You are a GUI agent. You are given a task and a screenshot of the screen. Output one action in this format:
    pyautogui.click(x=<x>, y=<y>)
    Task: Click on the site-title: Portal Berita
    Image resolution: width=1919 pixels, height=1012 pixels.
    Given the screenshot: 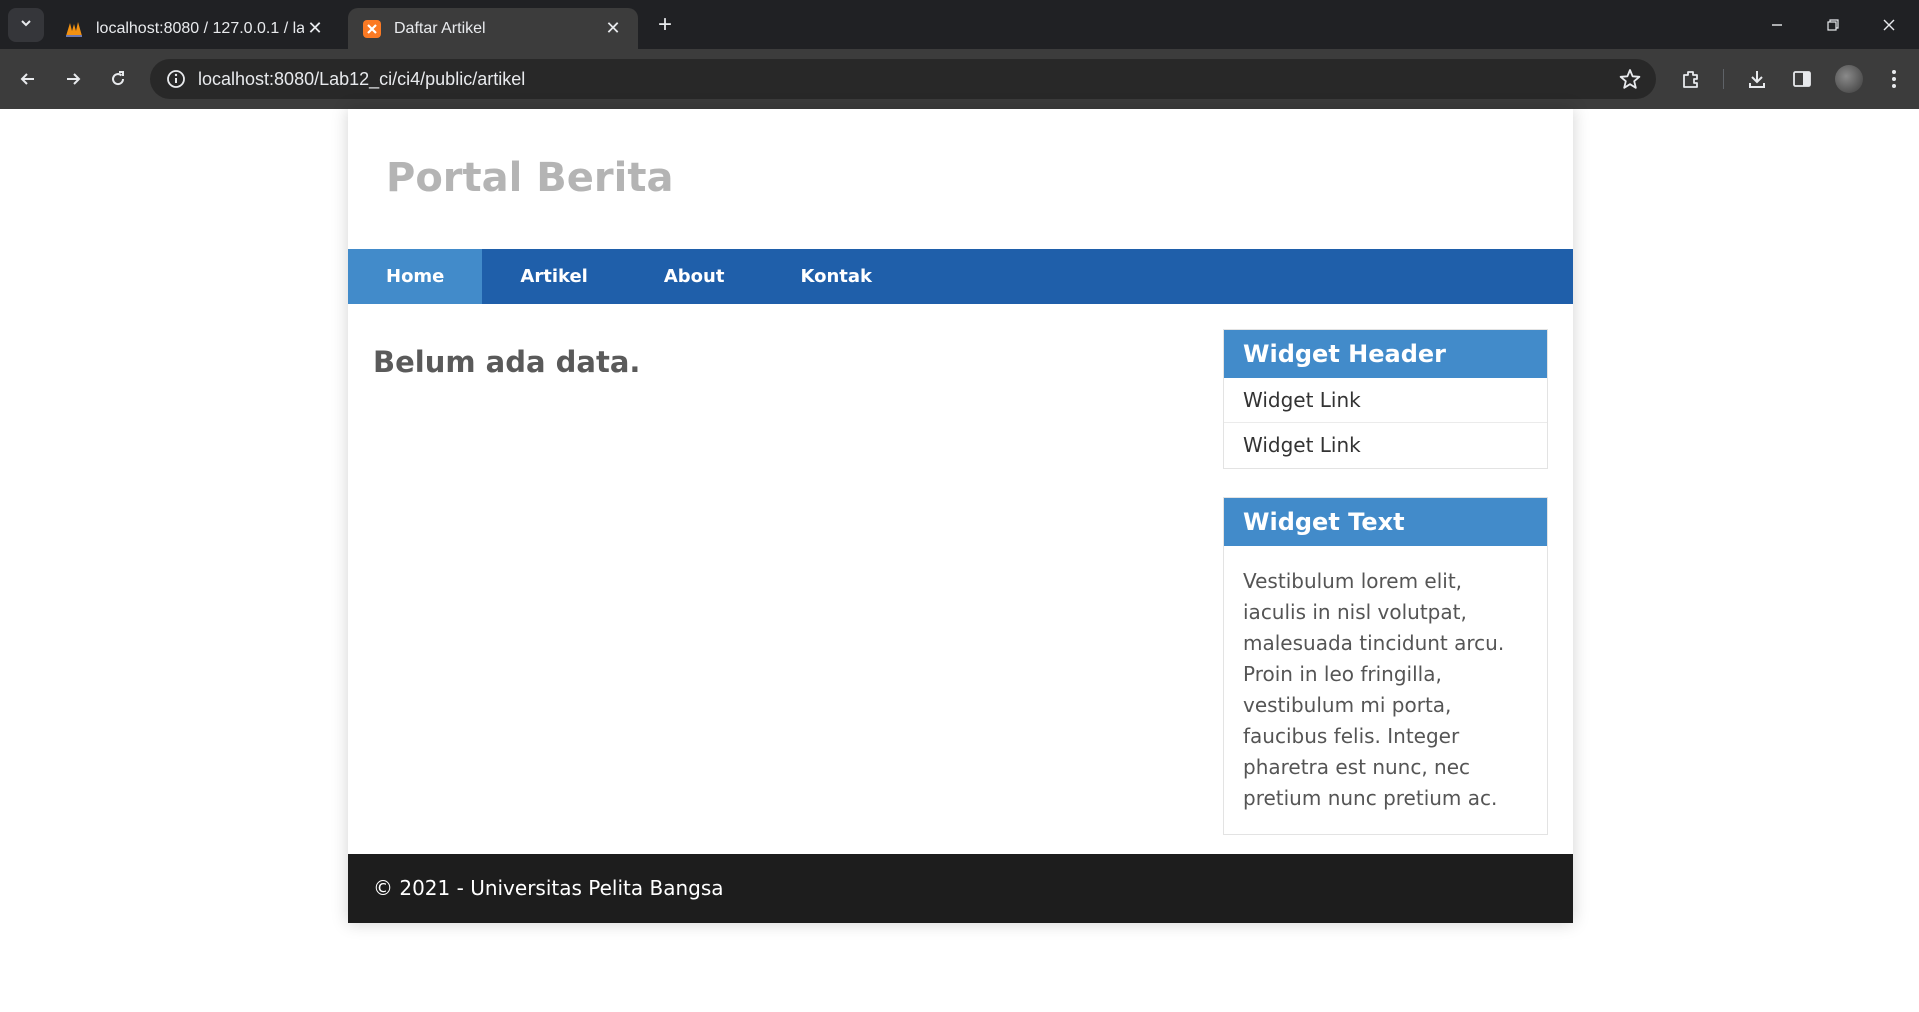 What is the action you would take?
    pyautogui.click(x=530, y=178)
    